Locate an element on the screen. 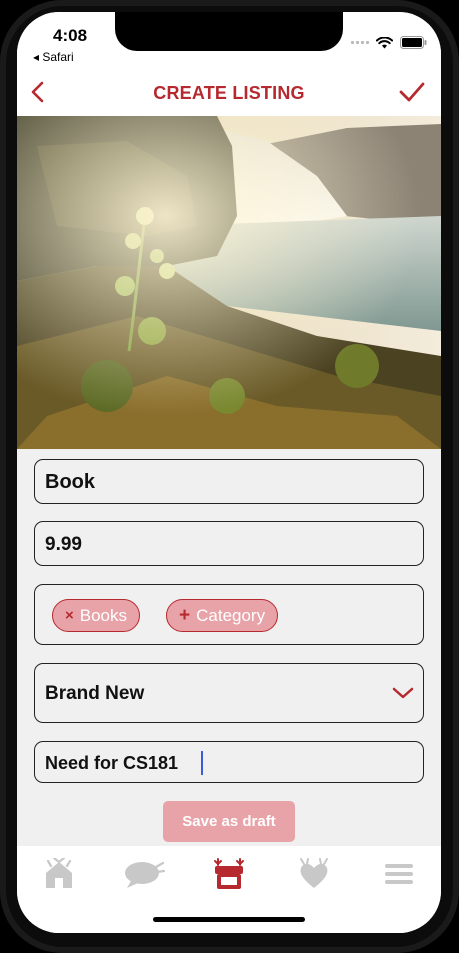 Image resolution: width=459 pixels, height=953 pixels. tab-menu is located at coordinates (399, 874).